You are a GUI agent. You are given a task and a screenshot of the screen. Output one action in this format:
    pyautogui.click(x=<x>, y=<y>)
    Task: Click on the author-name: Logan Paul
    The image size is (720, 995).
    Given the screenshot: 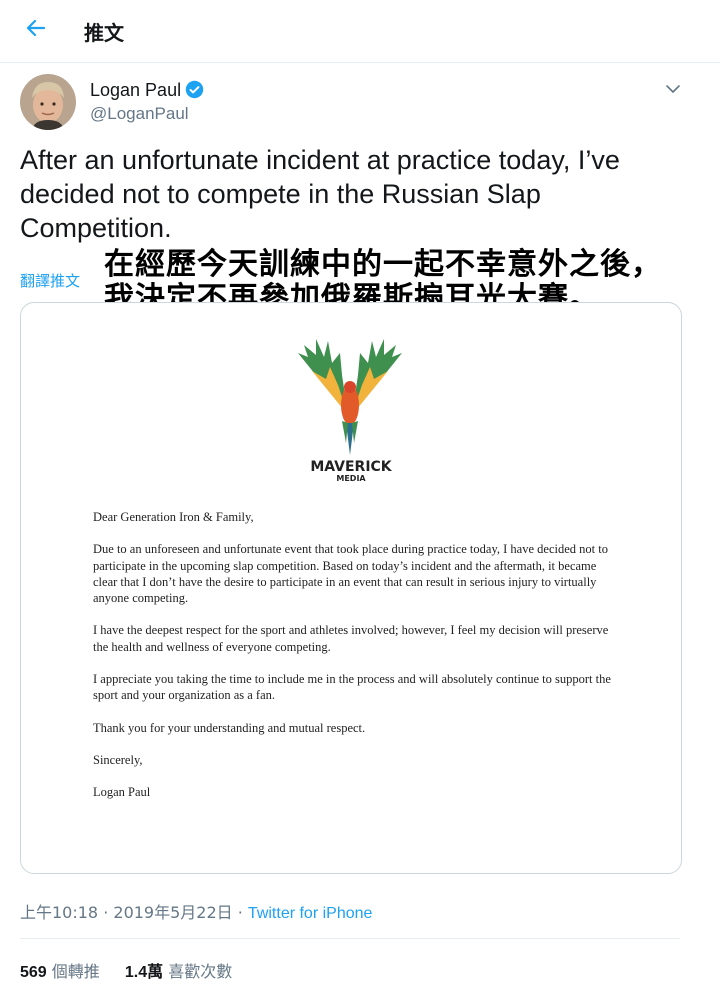 What is the action you would take?
    pyautogui.click(x=147, y=92)
    